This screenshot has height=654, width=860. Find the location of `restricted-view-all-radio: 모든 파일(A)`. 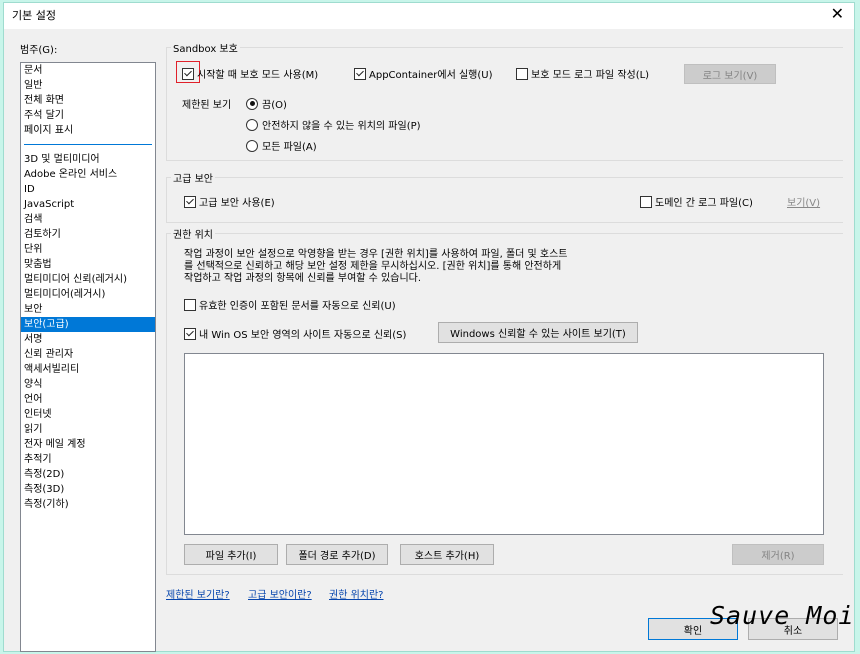

restricted-view-all-radio: 모든 파일(A) is located at coordinates (281, 145).